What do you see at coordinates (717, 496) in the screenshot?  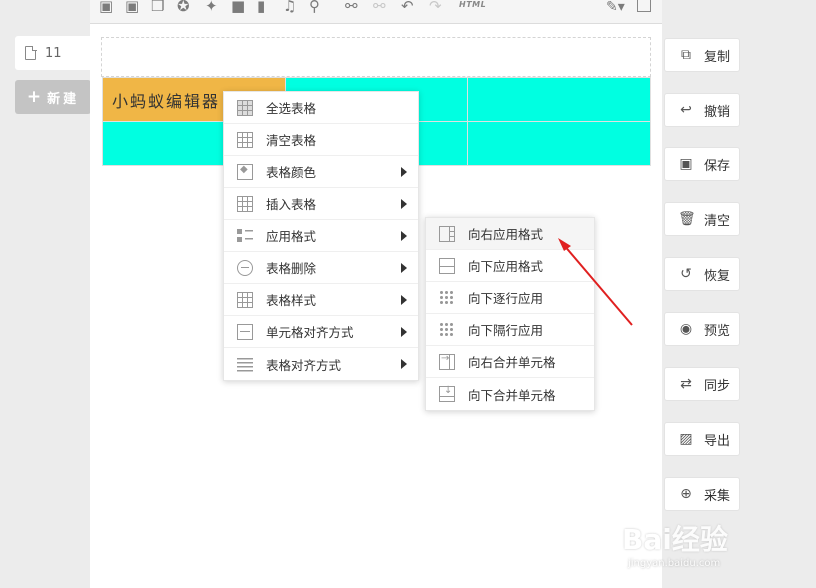 I see `collect-label: 采集` at bounding box center [717, 496].